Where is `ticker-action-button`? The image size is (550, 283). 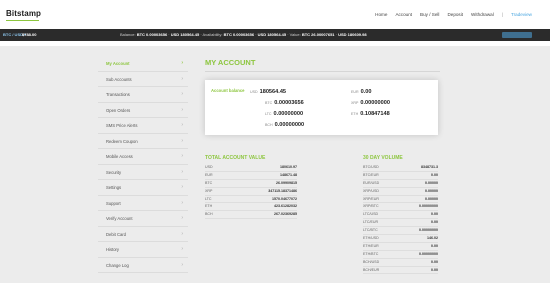
ticker-action-button is located at coordinates (517, 35).